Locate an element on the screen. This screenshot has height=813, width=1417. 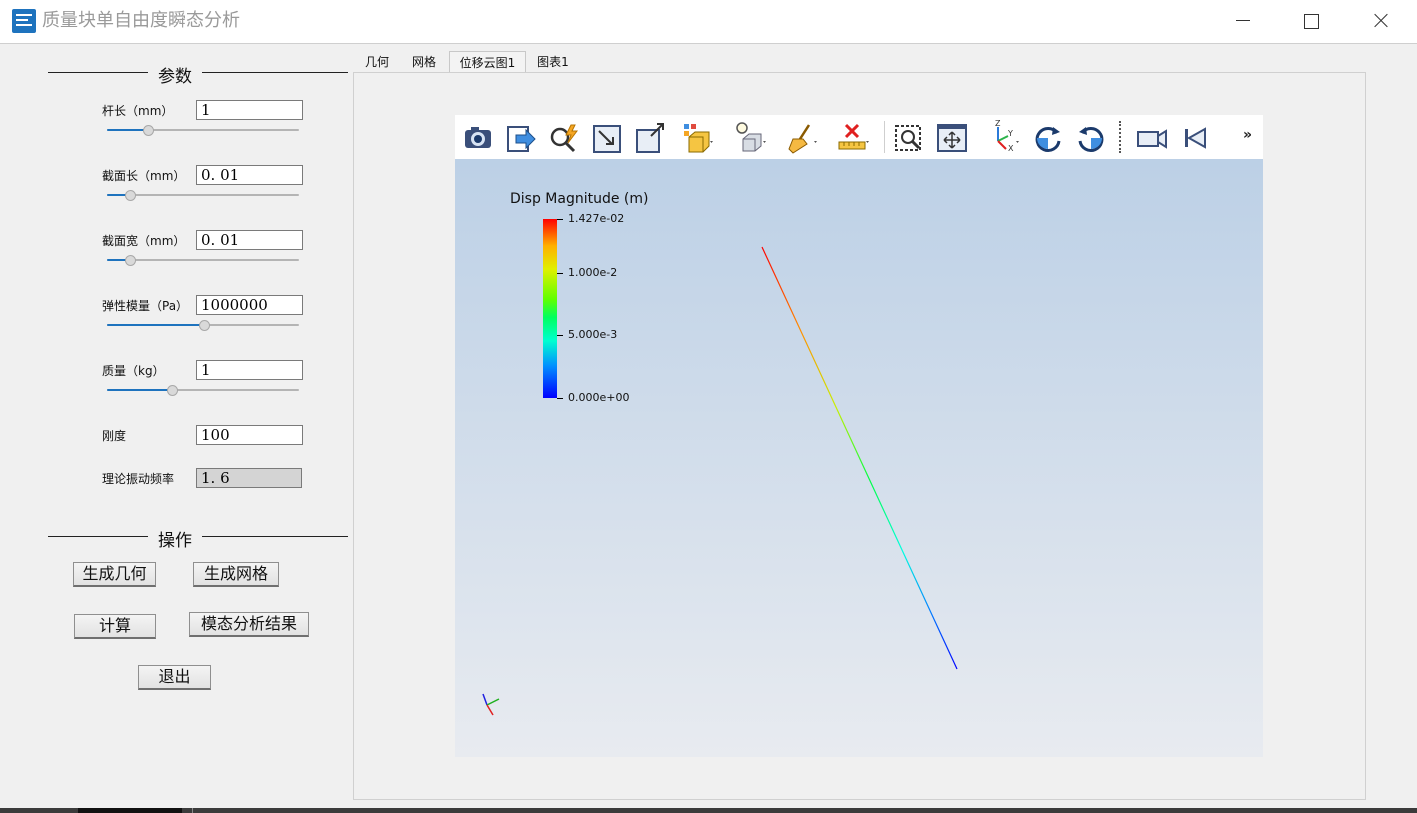
gen-geometry-button: 生成几何 is located at coordinates (114, 574).